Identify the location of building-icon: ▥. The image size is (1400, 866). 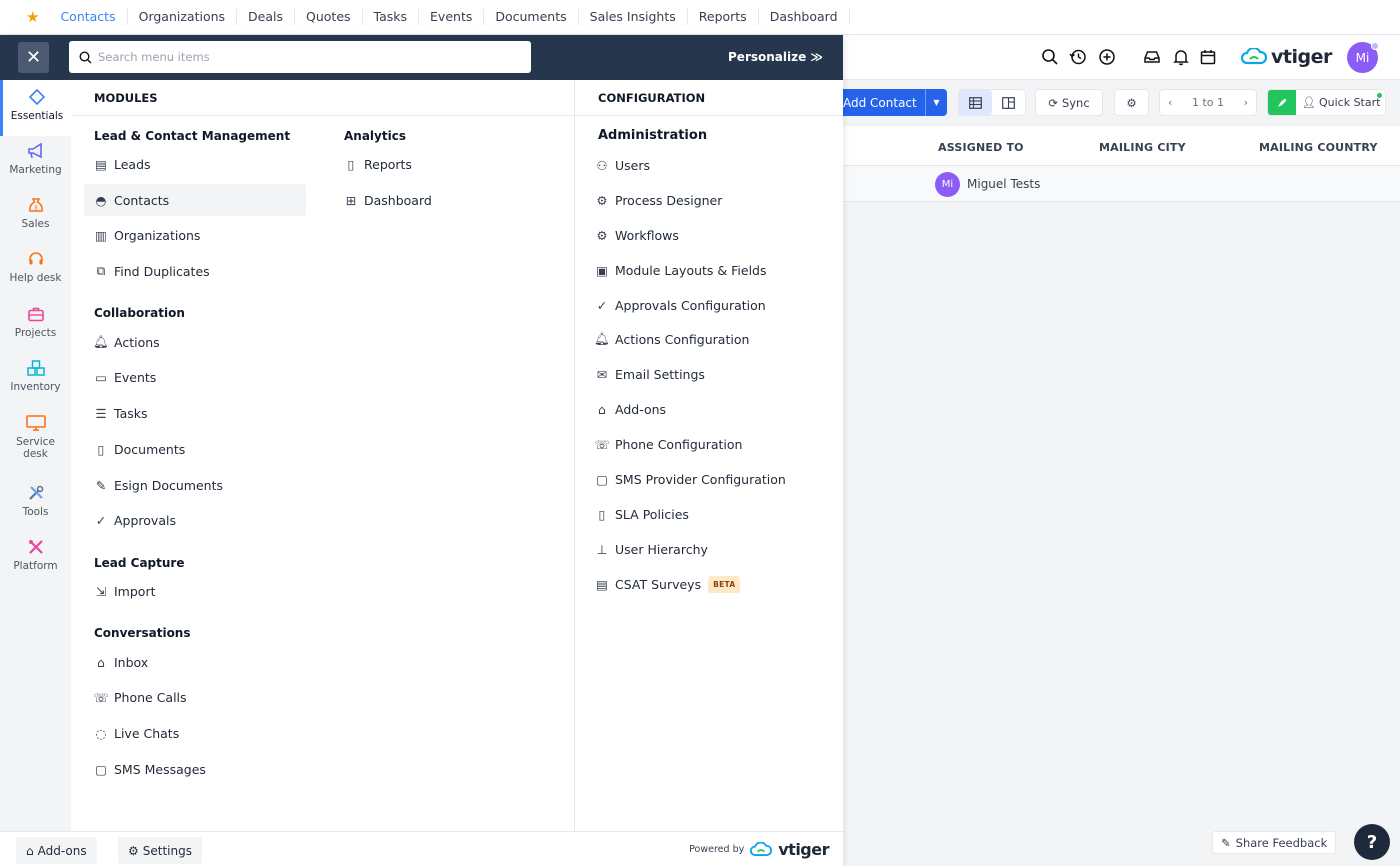
(101, 235).